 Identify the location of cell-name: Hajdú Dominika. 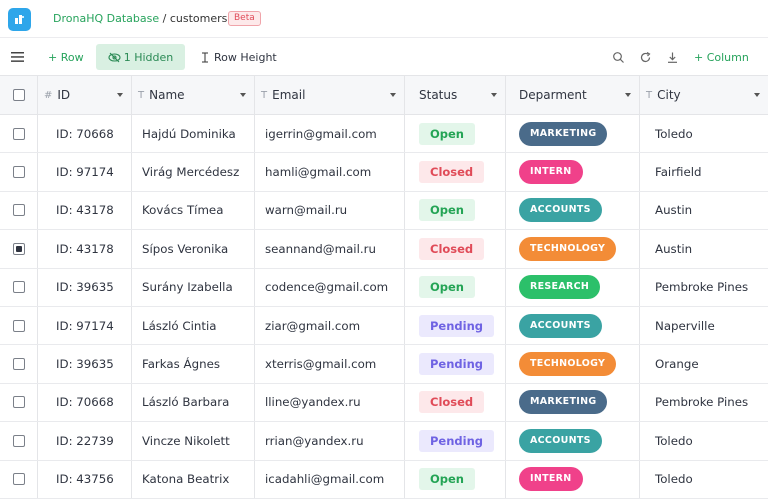
(193, 134).